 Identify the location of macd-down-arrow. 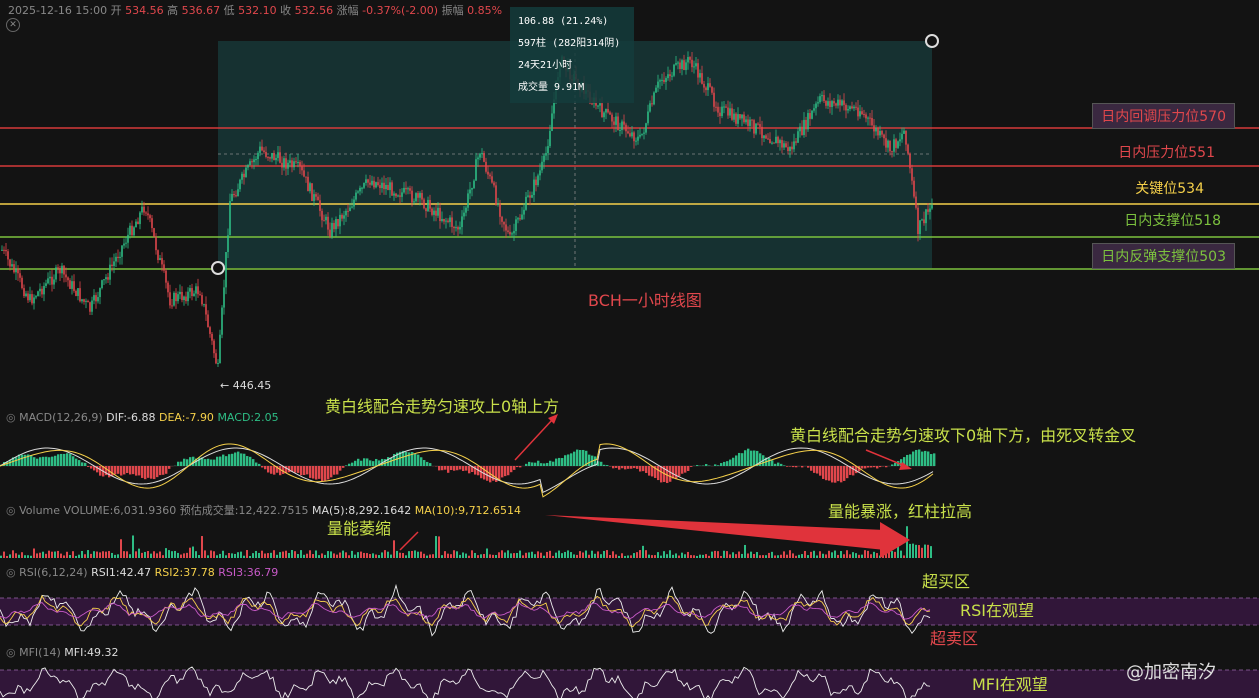
(885, 458).